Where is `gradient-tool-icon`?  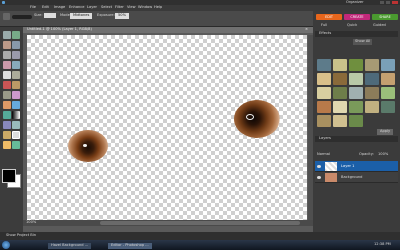
gradient-tool-icon is located at coordinates (16, 115).